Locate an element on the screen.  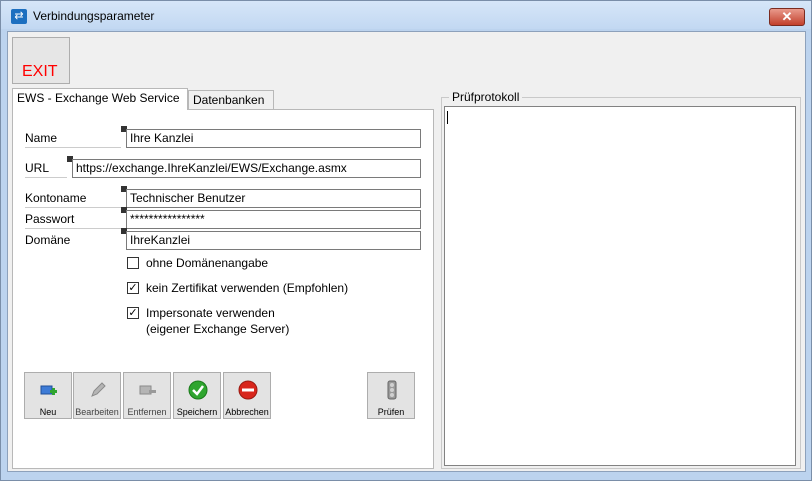
close-button: ✕ is located at coordinates (787, 17).